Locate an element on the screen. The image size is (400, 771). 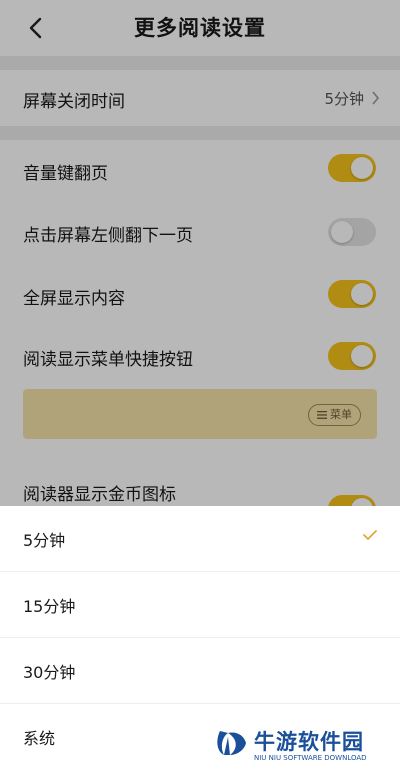
checkmark-icon is located at coordinates (370, 535).